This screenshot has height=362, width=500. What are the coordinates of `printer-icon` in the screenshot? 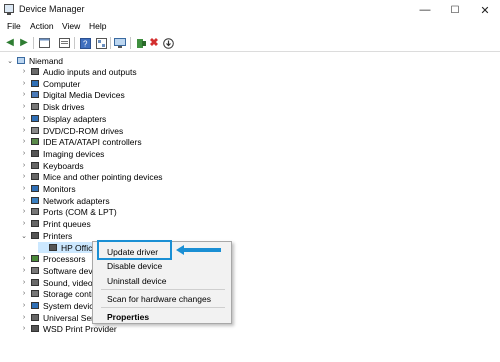 It's located at (53, 247).